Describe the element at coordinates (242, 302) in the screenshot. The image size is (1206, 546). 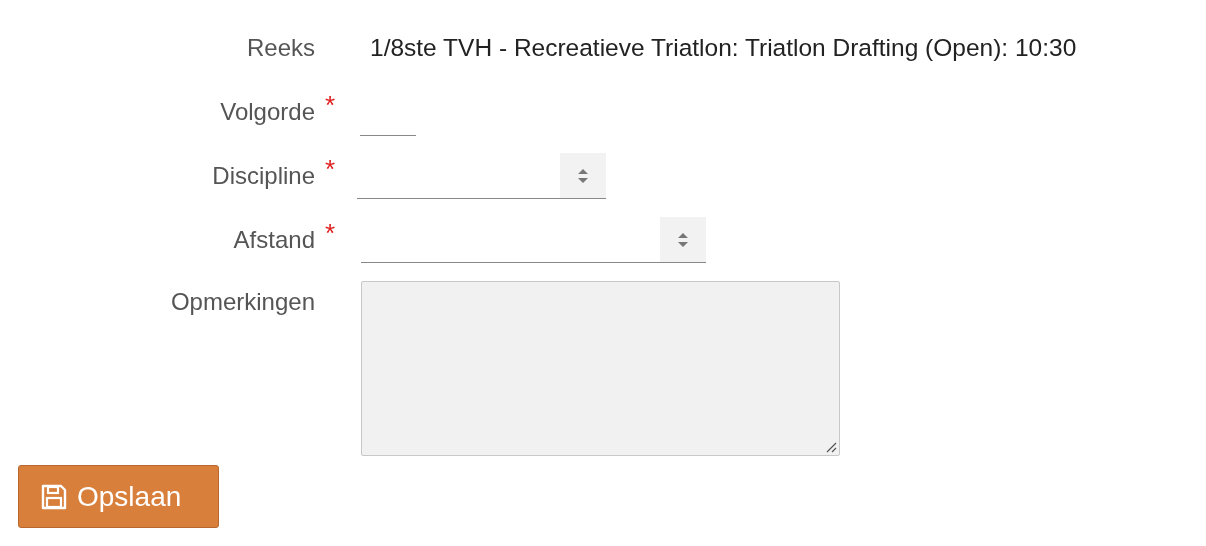
I see `field-label: Opmerkingen` at that location.